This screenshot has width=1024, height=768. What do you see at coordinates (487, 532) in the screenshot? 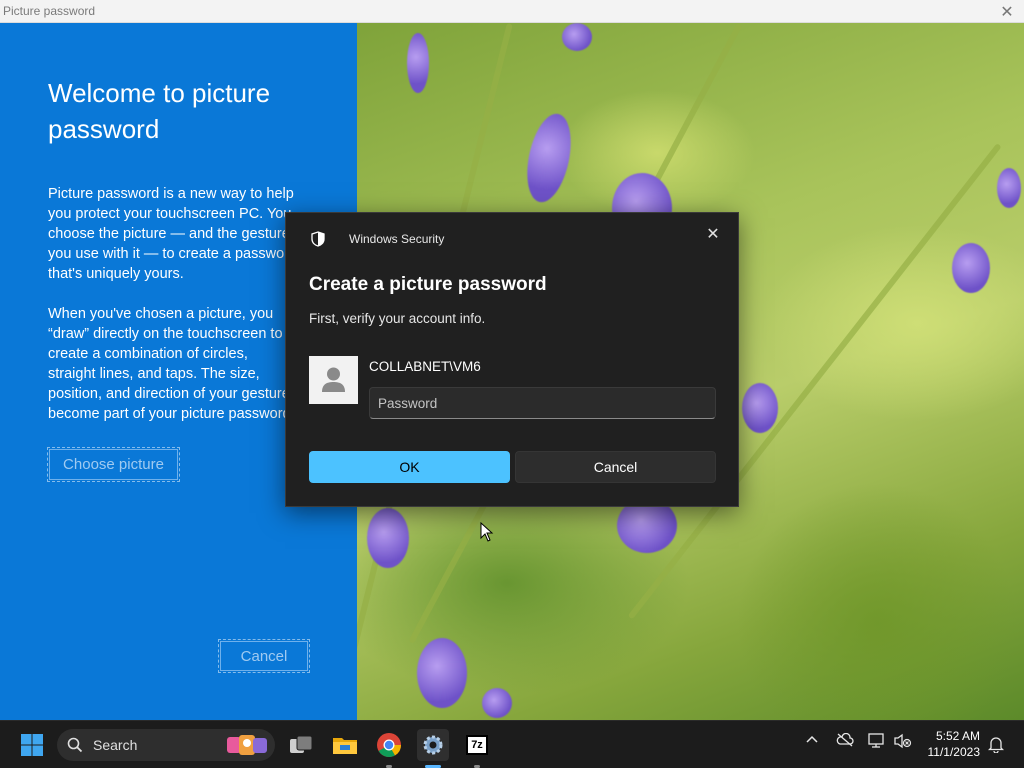
I see `mouse-cursor-icon` at bounding box center [487, 532].